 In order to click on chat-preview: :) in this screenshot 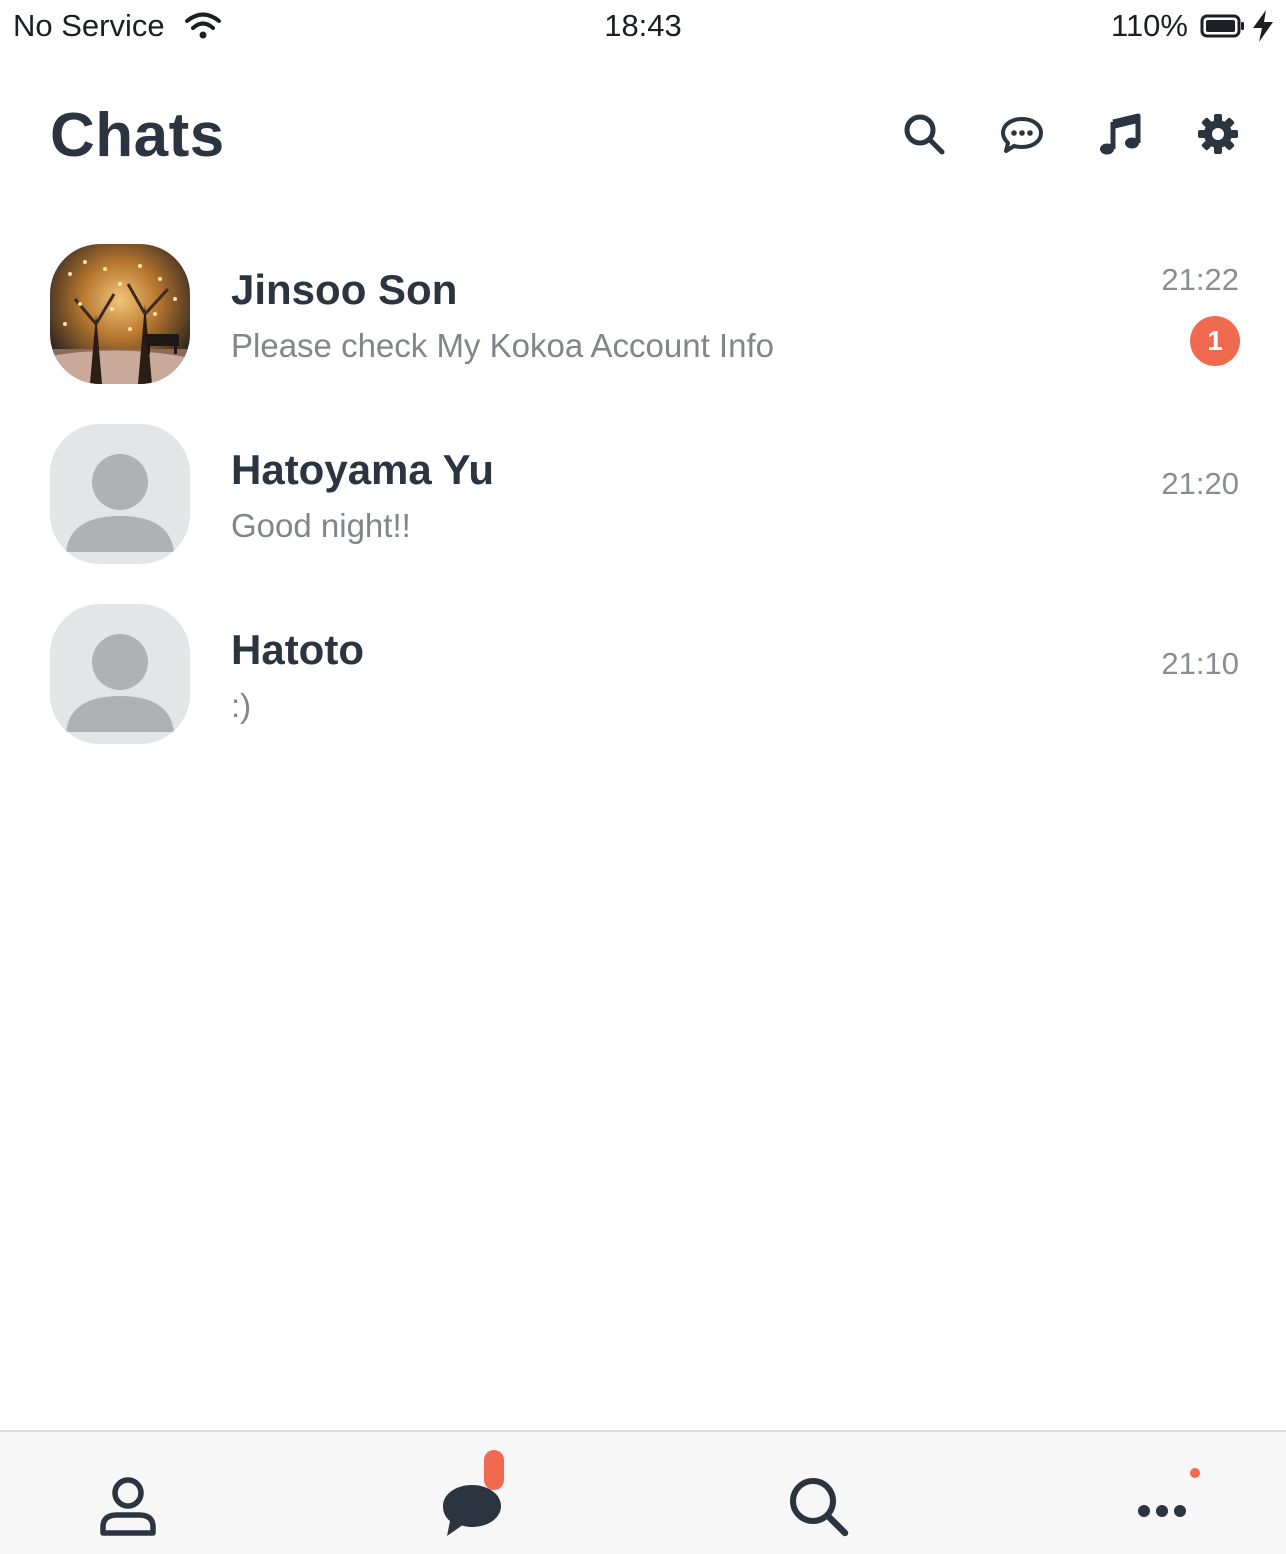, I will do `click(241, 705)`.